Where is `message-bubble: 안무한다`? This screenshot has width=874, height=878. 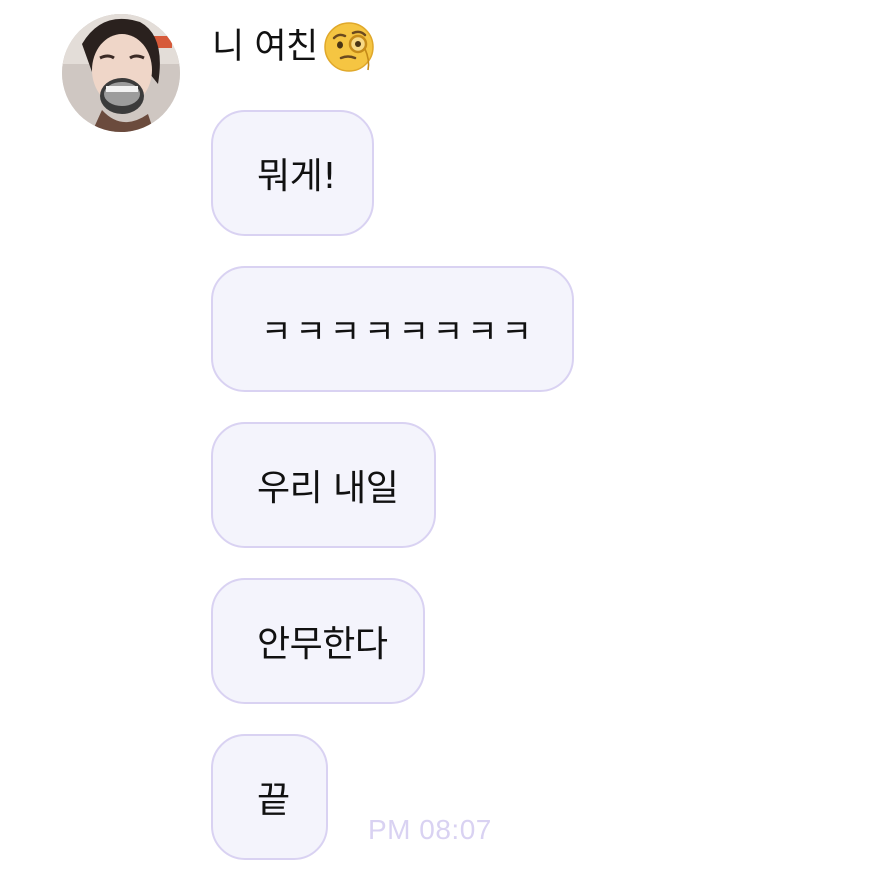
message-bubble: 안무한다 is located at coordinates (318, 641).